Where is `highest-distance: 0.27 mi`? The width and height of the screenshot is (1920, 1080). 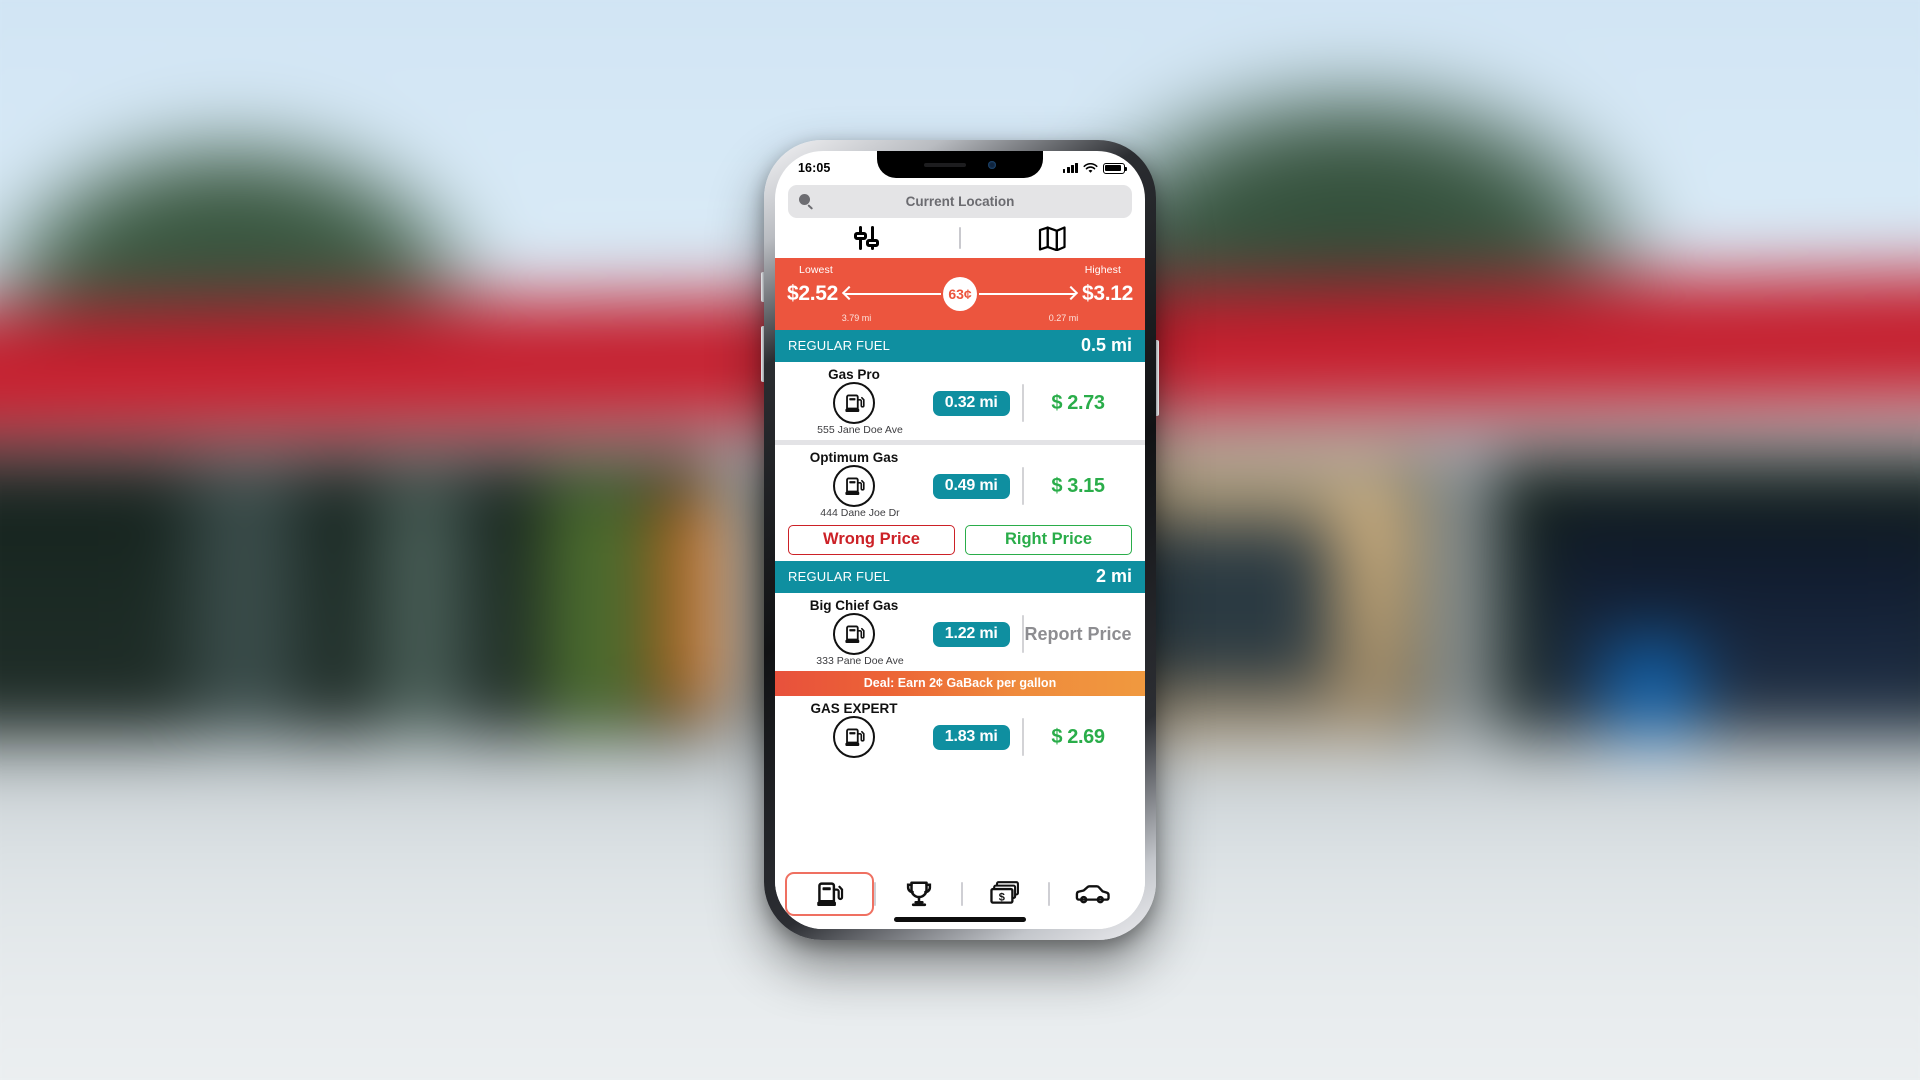
highest-distance: 0.27 mi is located at coordinates (1063, 318).